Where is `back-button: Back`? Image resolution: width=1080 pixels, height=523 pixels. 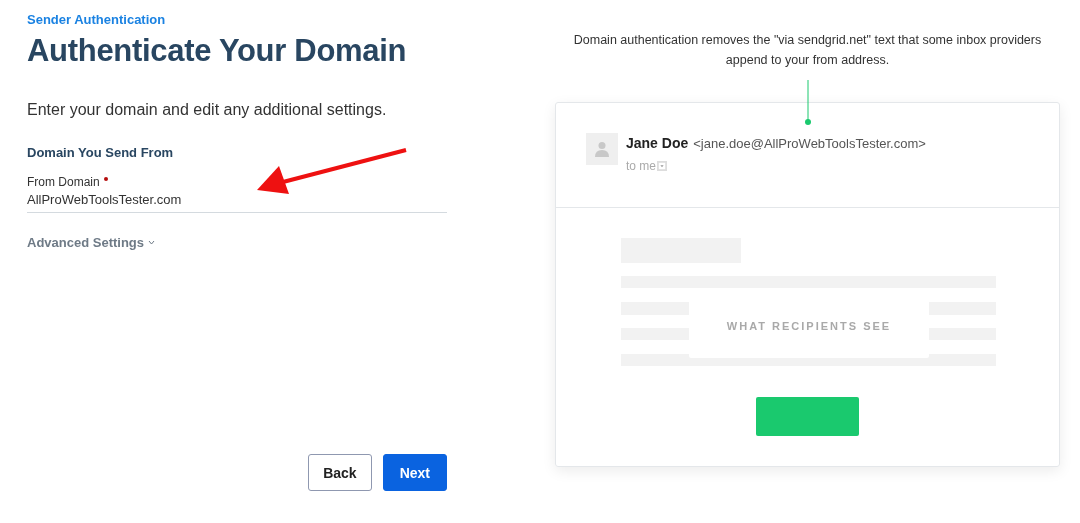
back-button: Back is located at coordinates (340, 472).